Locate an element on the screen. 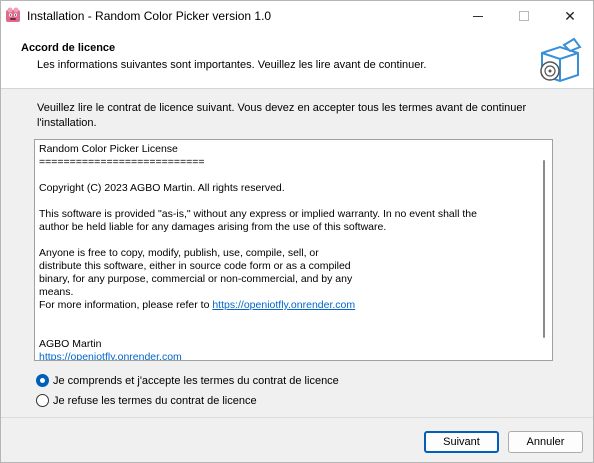  license-line: means. is located at coordinates (56, 292).